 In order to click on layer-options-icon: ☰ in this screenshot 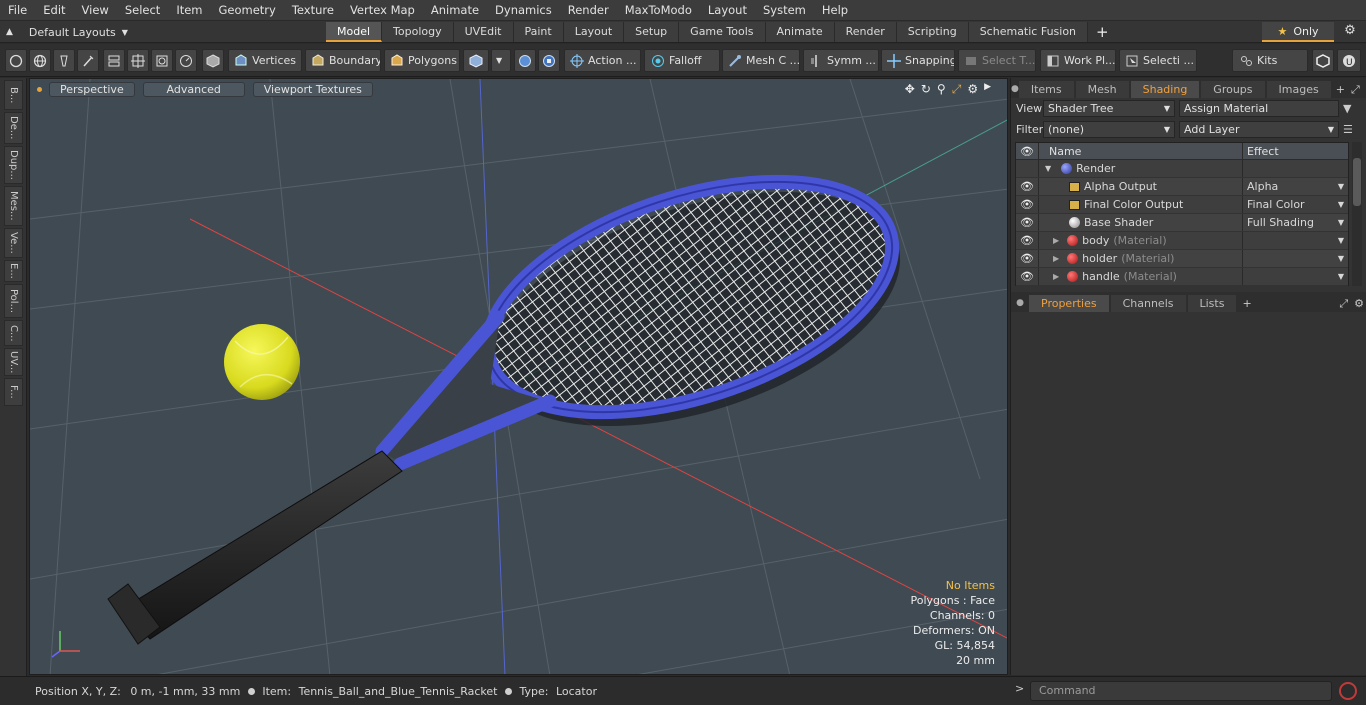, I will do `click(1348, 129)`.